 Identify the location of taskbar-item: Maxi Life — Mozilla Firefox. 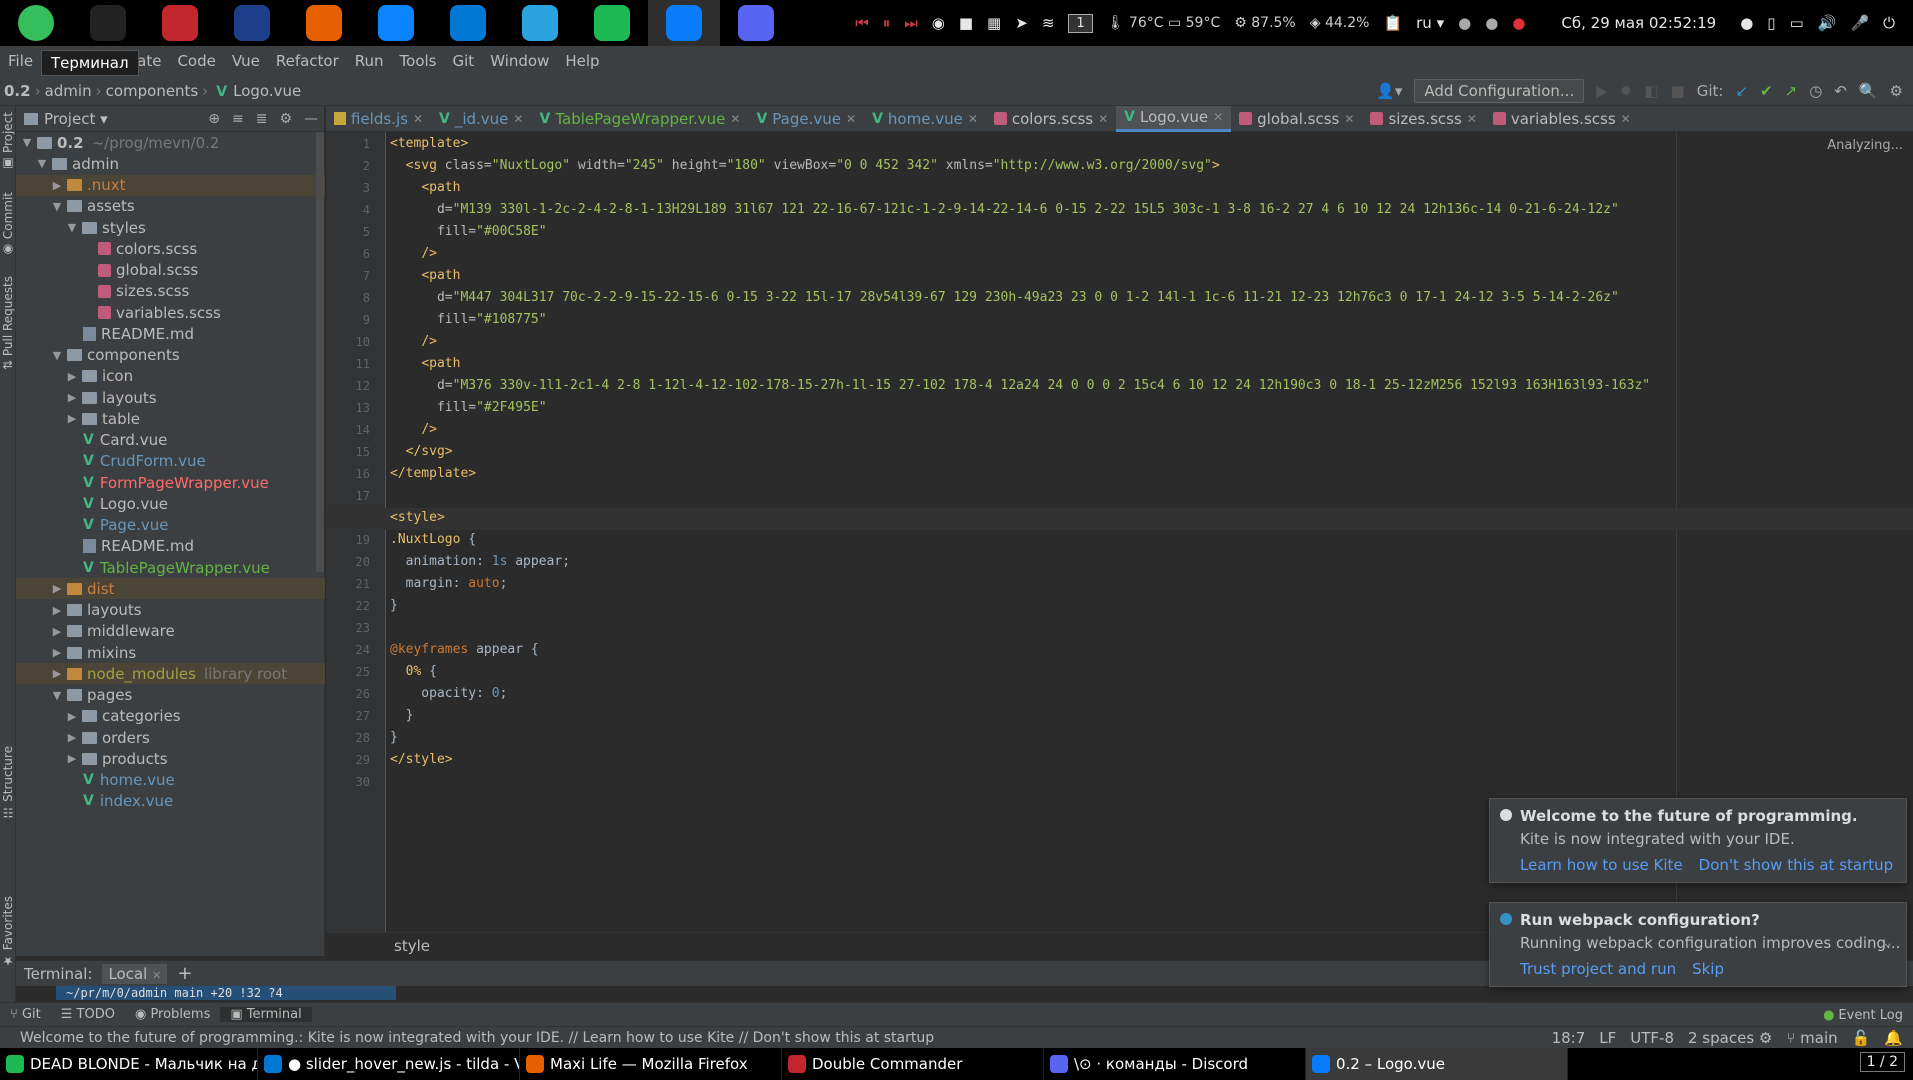
(651, 1064).